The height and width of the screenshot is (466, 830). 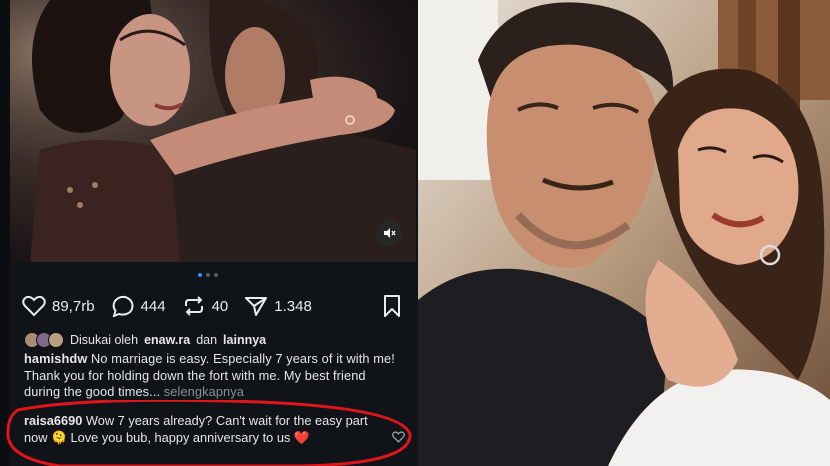 What do you see at coordinates (193, 306) in the screenshot?
I see `repost-icon` at bounding box center [193, 306].